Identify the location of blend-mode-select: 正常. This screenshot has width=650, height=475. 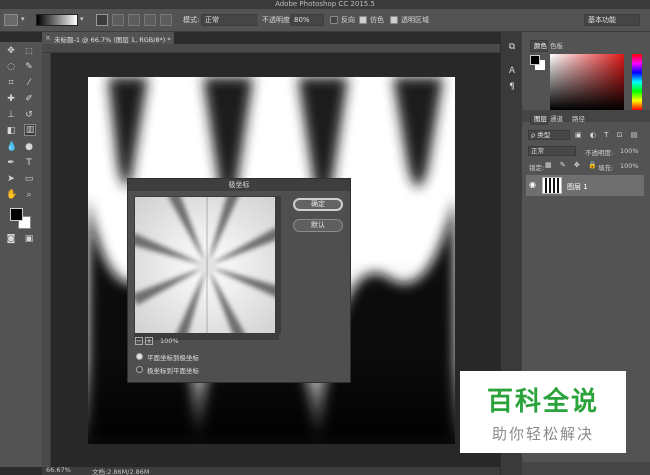
(552, 151).